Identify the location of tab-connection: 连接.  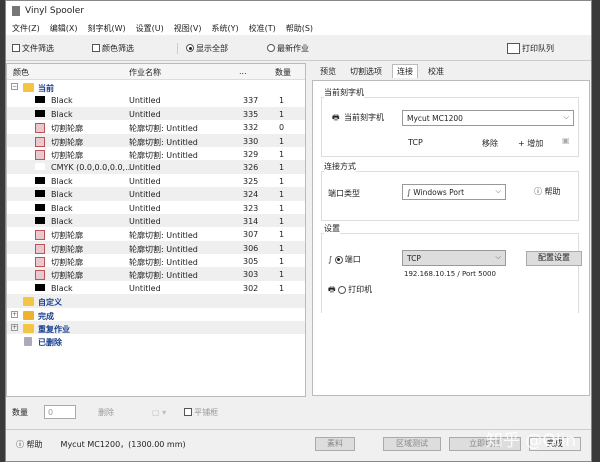
(405, 71).